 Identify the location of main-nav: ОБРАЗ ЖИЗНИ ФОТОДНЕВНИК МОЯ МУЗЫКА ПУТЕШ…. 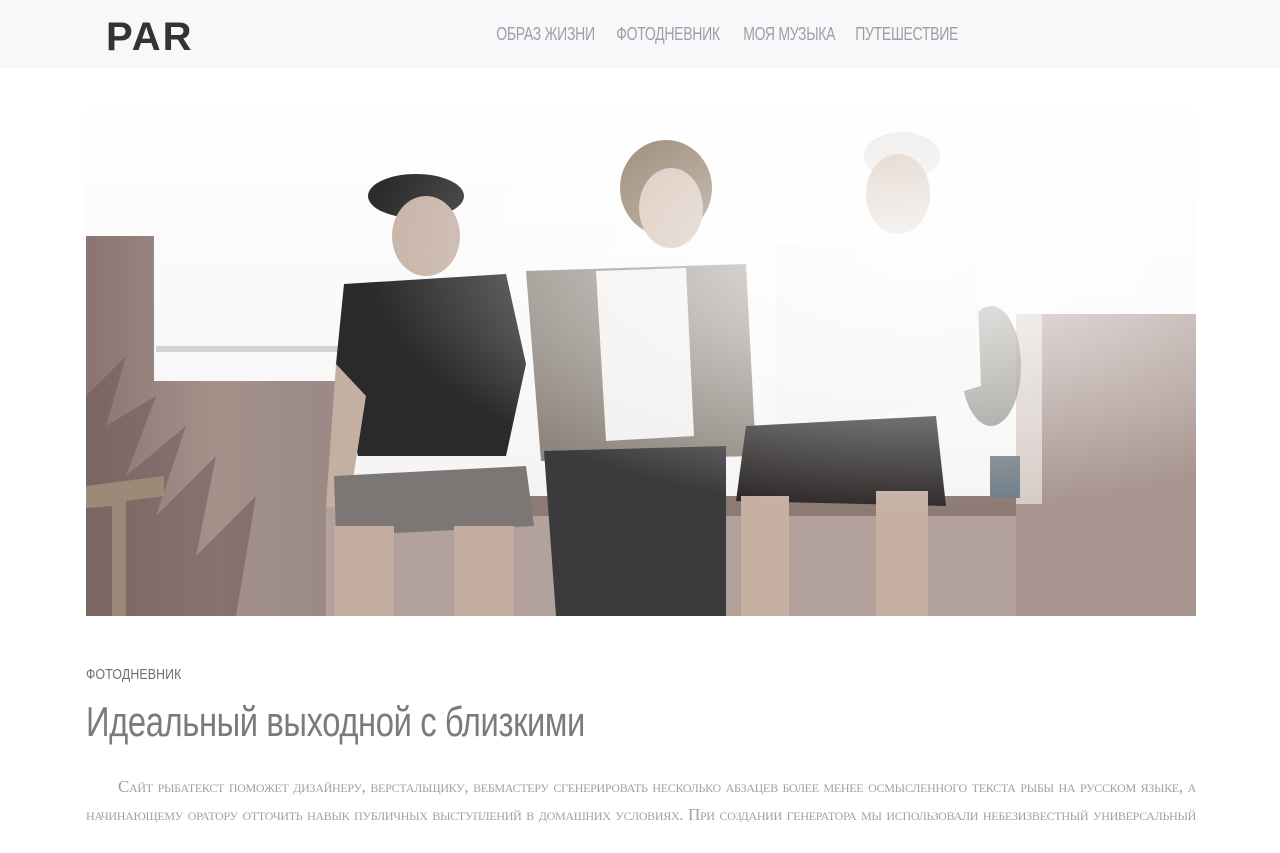
(743, 34).